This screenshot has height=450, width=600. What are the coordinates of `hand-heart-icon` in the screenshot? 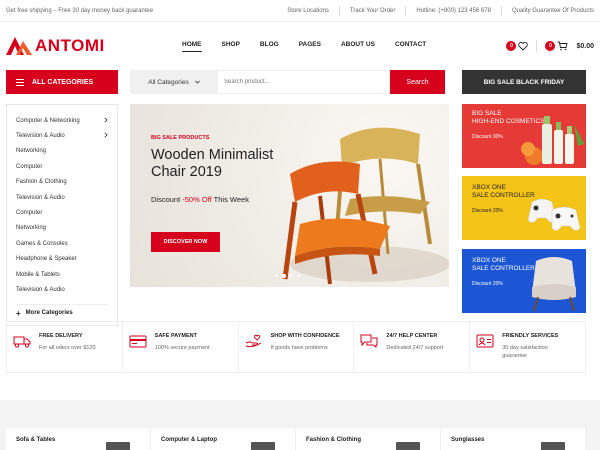 It's located at (254, 342).